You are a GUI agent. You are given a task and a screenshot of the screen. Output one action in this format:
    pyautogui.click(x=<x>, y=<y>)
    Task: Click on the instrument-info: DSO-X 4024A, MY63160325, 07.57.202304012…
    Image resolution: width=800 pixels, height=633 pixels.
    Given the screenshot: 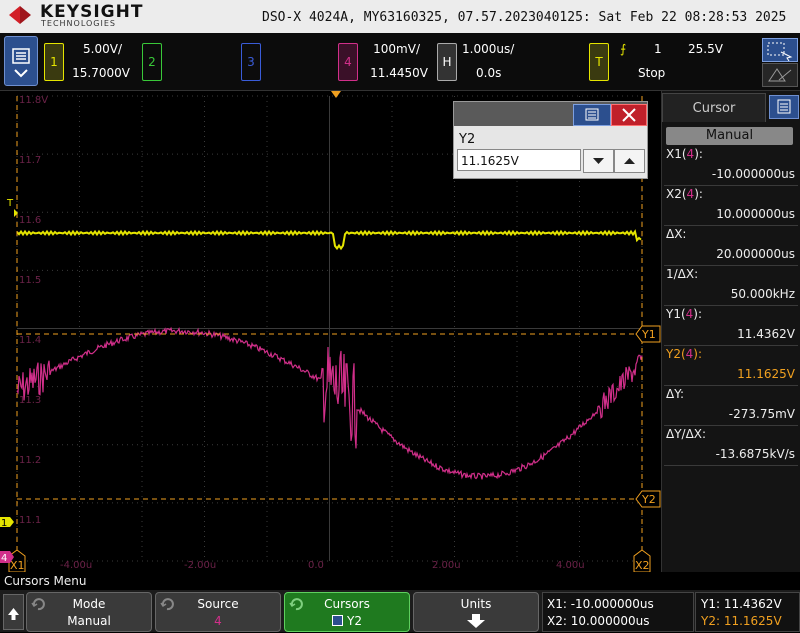 What is the action you would take?
    pyautogui.click(x=524, y=17)
    